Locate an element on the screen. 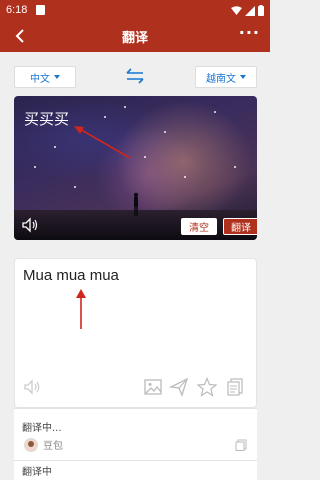 Image resolution: width=320 pixels, height=480 pixels. star-icon is located at coordinates (207, 387).